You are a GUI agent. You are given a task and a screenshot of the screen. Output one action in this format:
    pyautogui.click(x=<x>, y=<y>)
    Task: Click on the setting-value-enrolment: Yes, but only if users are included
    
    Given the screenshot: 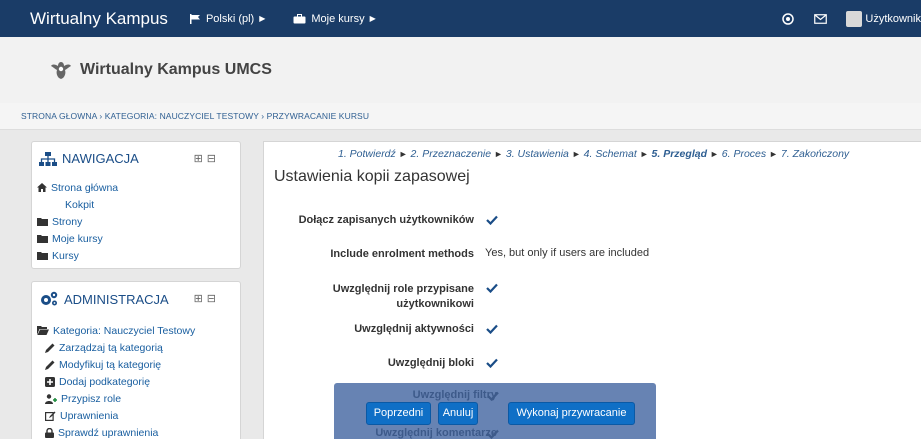 What is the action you would take?
    pyautogui.click(x=567, y=253)
    